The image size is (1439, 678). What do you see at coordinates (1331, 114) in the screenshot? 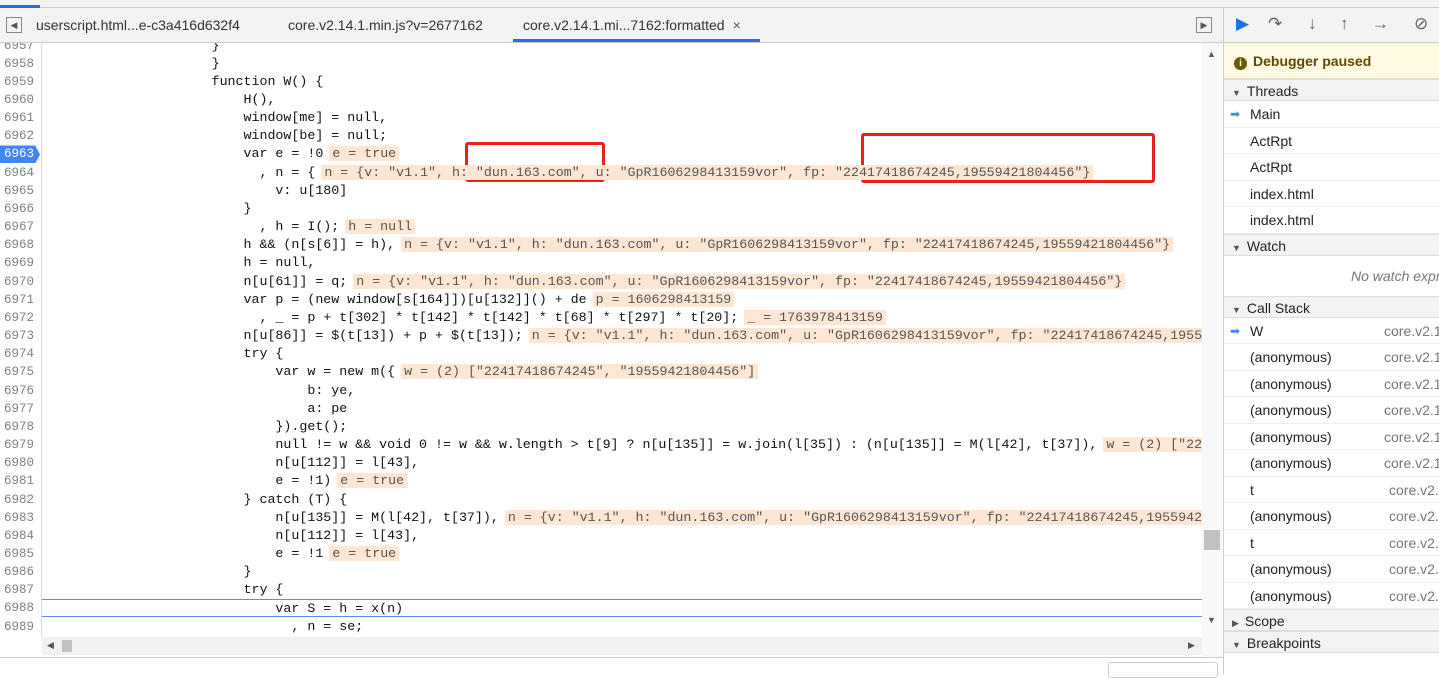
I see `thread-item: ➡Main` at bounding box center [1331, 114].